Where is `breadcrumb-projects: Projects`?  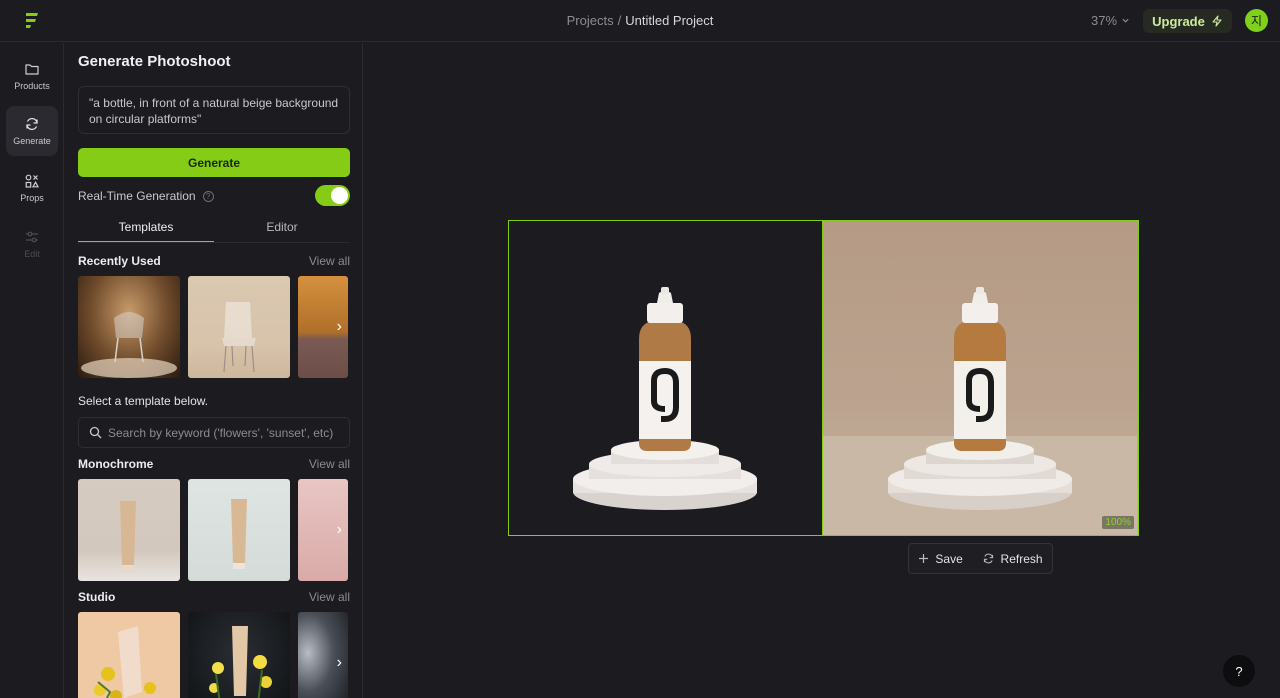
breadcrumb-projects: Projects is located at coordinates (590, 20).